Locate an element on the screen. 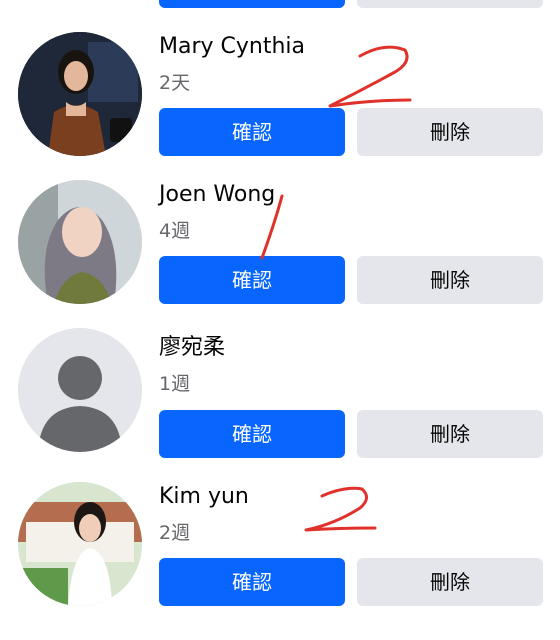  confirm-button is located at coordinates (252, 4).